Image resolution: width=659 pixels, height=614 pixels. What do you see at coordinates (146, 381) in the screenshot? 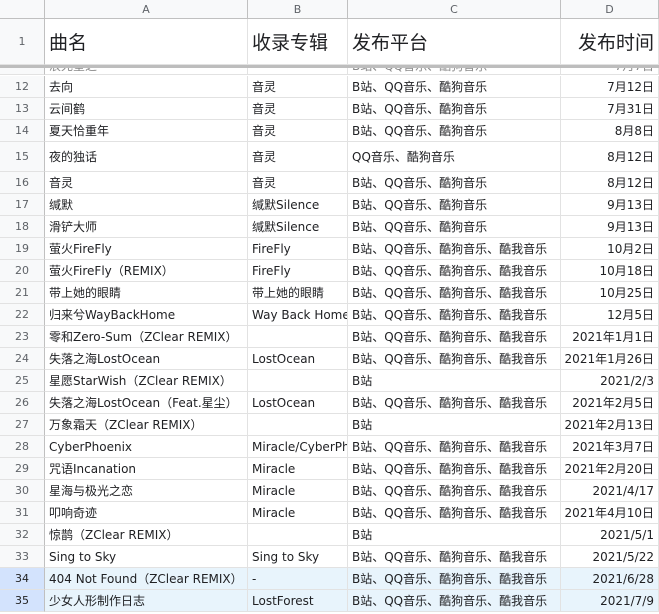
I see `song-cell: 星愿StarWish（ZClear REMIX）` at bounding box center [146, 381].